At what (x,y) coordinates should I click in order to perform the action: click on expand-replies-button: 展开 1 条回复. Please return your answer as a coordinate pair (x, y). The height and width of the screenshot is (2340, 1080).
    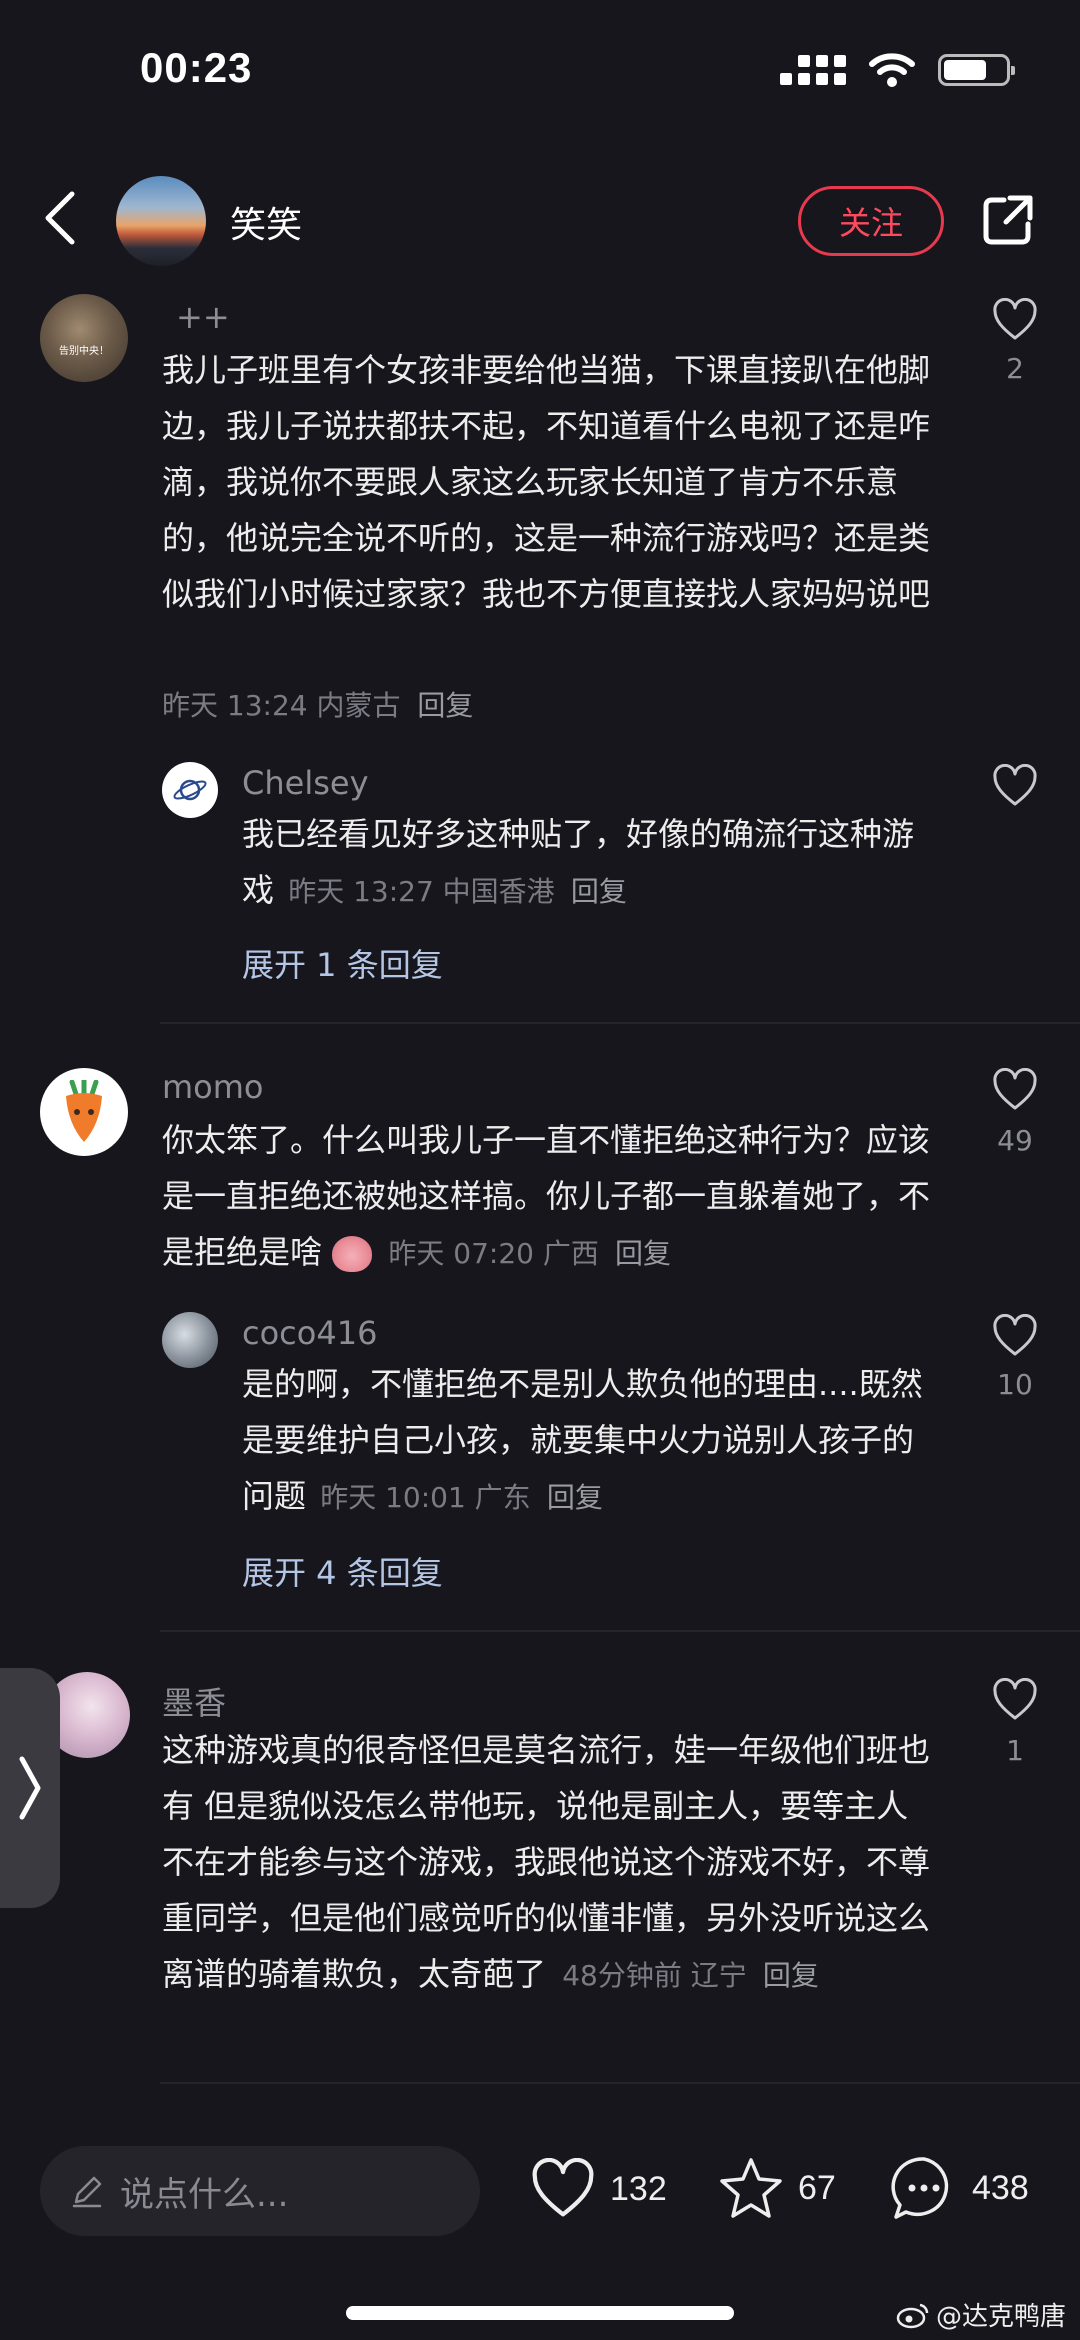
    Looking at the image, I should click on (342, 963).